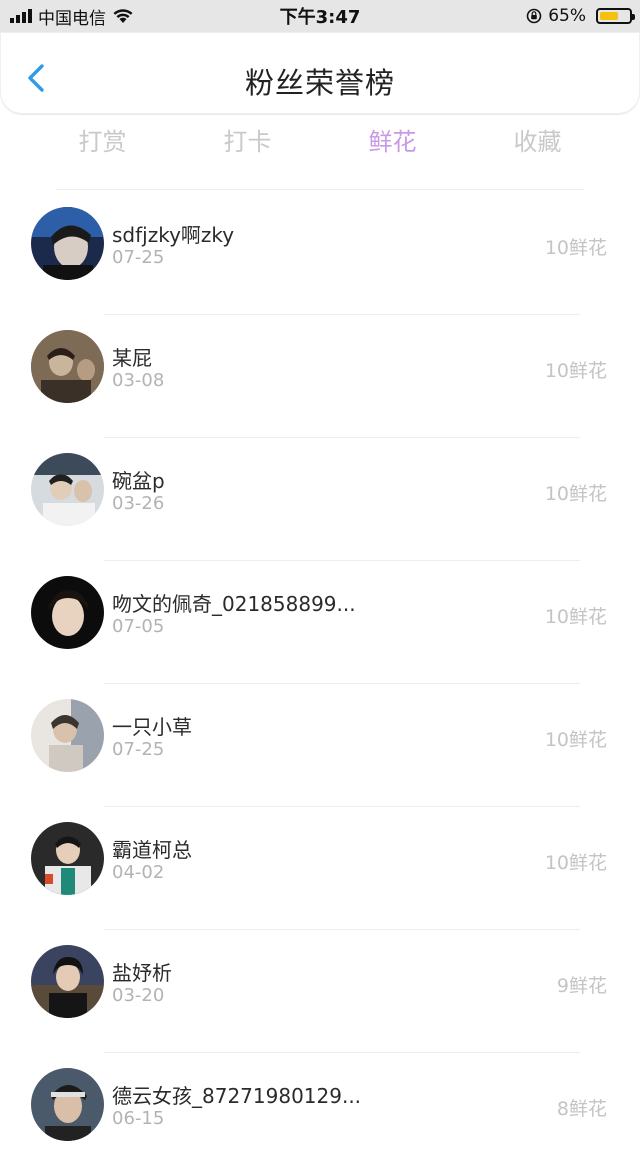 The image size is (640, 1175). I want to click on page-title: 粉丝荣誉榜, so click(319, 83).